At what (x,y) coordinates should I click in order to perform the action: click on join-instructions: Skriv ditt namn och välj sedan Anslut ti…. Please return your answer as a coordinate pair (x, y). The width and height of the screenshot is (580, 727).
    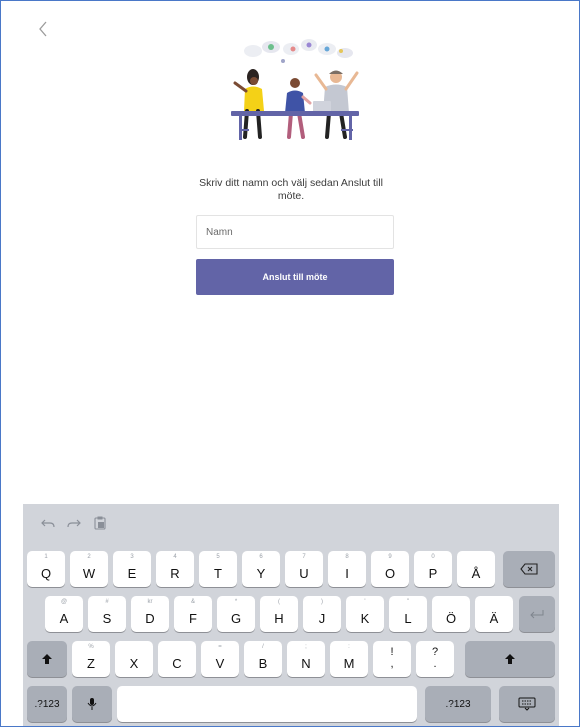
    Looking at the image, I should click on (291, 189).